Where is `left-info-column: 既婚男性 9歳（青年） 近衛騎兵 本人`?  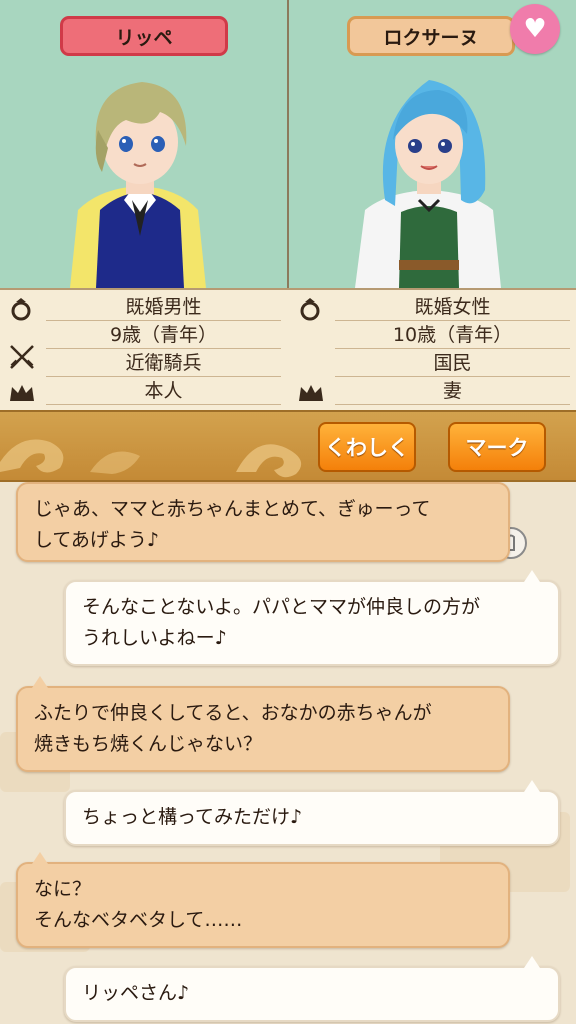
left-info-column: 既婚男性 9歳（青年） 近衛騎兵 本人 is located at coordinates (143, 350).